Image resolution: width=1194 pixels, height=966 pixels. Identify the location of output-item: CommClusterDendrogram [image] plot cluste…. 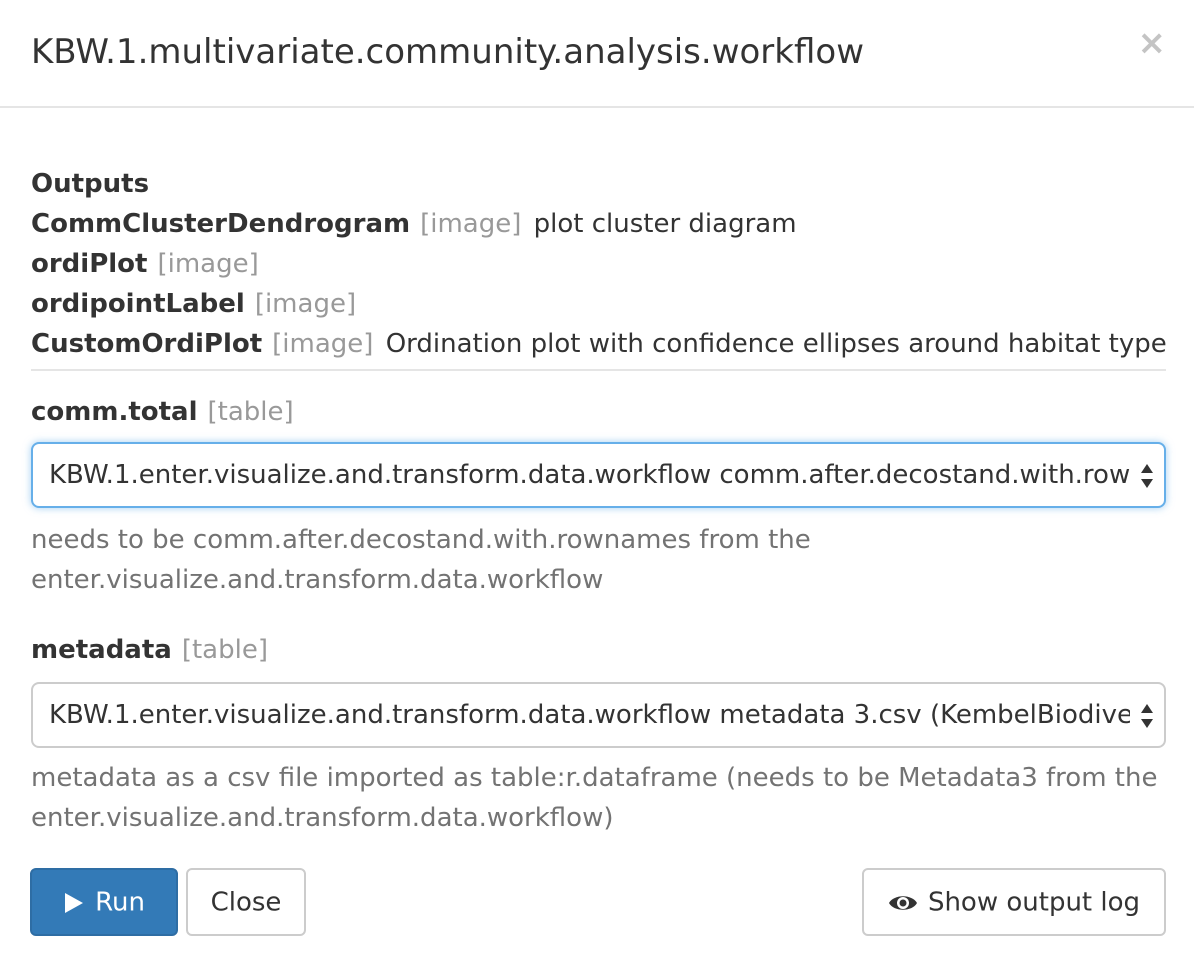
(598, 224).